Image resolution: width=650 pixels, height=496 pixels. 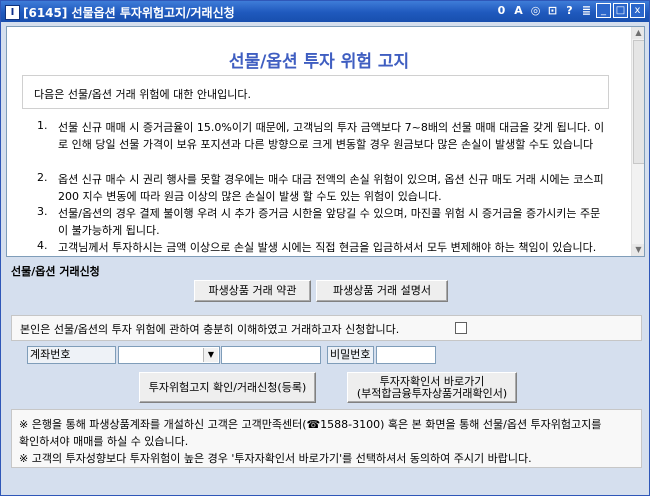 What do you see at coordinates (252, 291) in the screenshot?
I see `terms-button: 파생상품 거래 약관` at bounding box center [252, 291].